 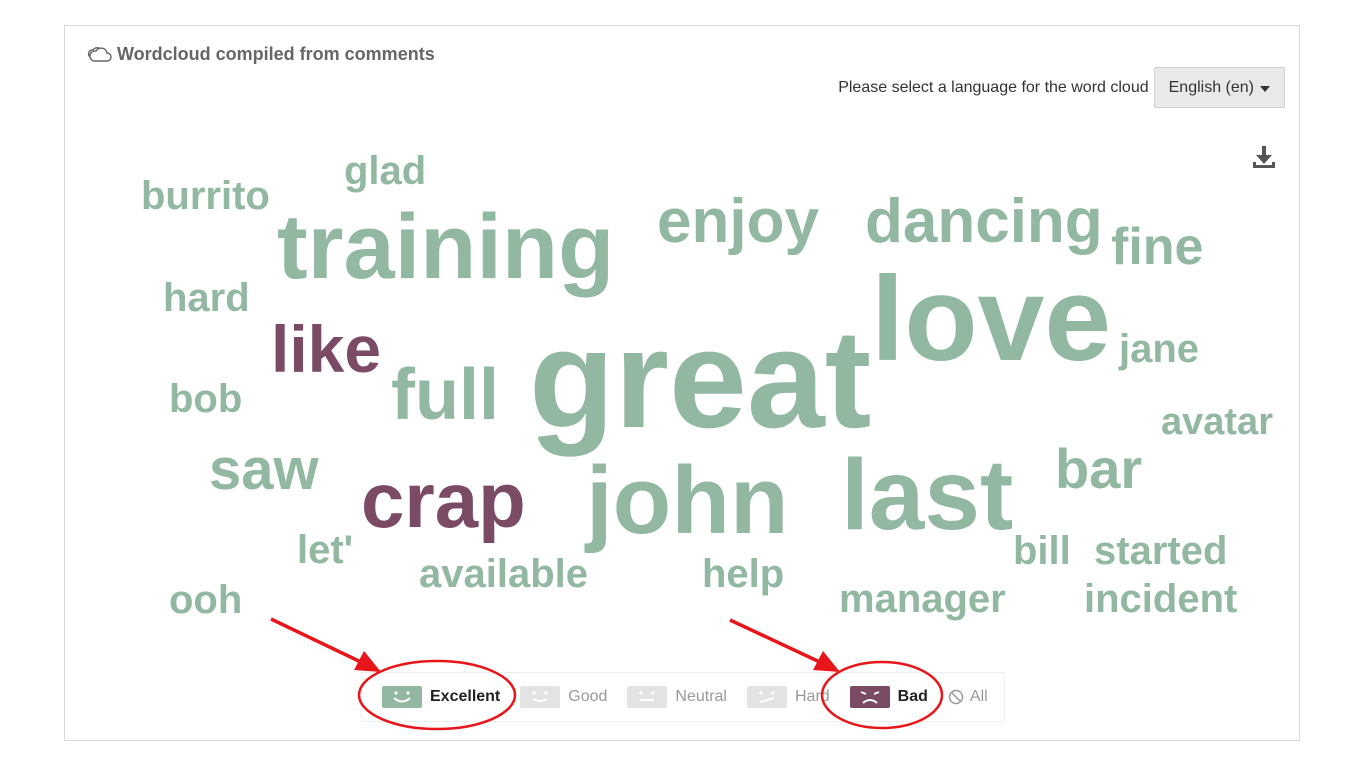 I want to click on cloud-word: ooh, so click(x=205, y=600).